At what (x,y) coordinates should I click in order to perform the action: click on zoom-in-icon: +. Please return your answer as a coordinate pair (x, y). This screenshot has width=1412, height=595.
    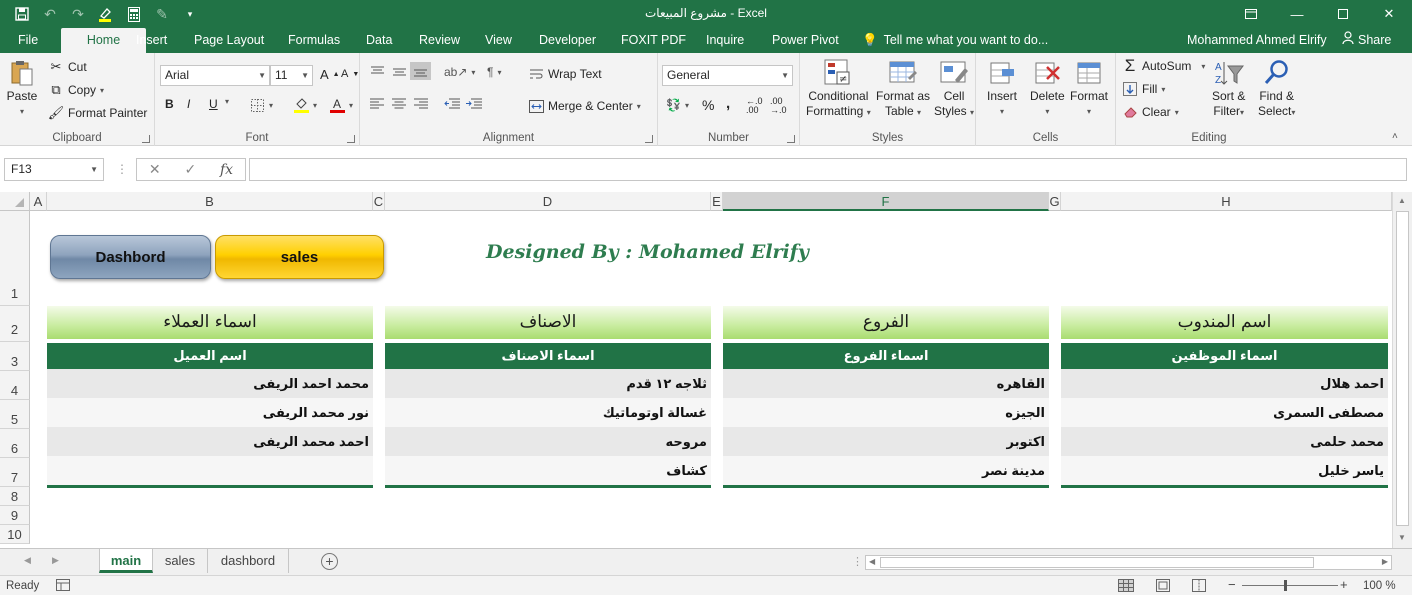
    Looking at the image, I should click on (1344, 584).